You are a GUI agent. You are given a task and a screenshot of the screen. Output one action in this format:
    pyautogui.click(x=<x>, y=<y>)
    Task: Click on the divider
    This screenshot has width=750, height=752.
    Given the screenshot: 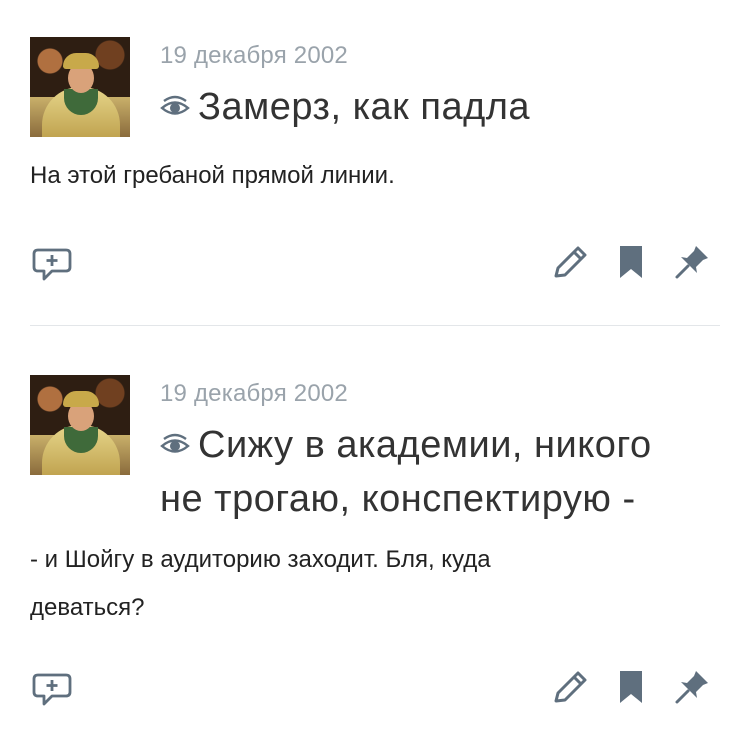 What is the action you would take?
    pyautogui.click(x=375, y=325)
    